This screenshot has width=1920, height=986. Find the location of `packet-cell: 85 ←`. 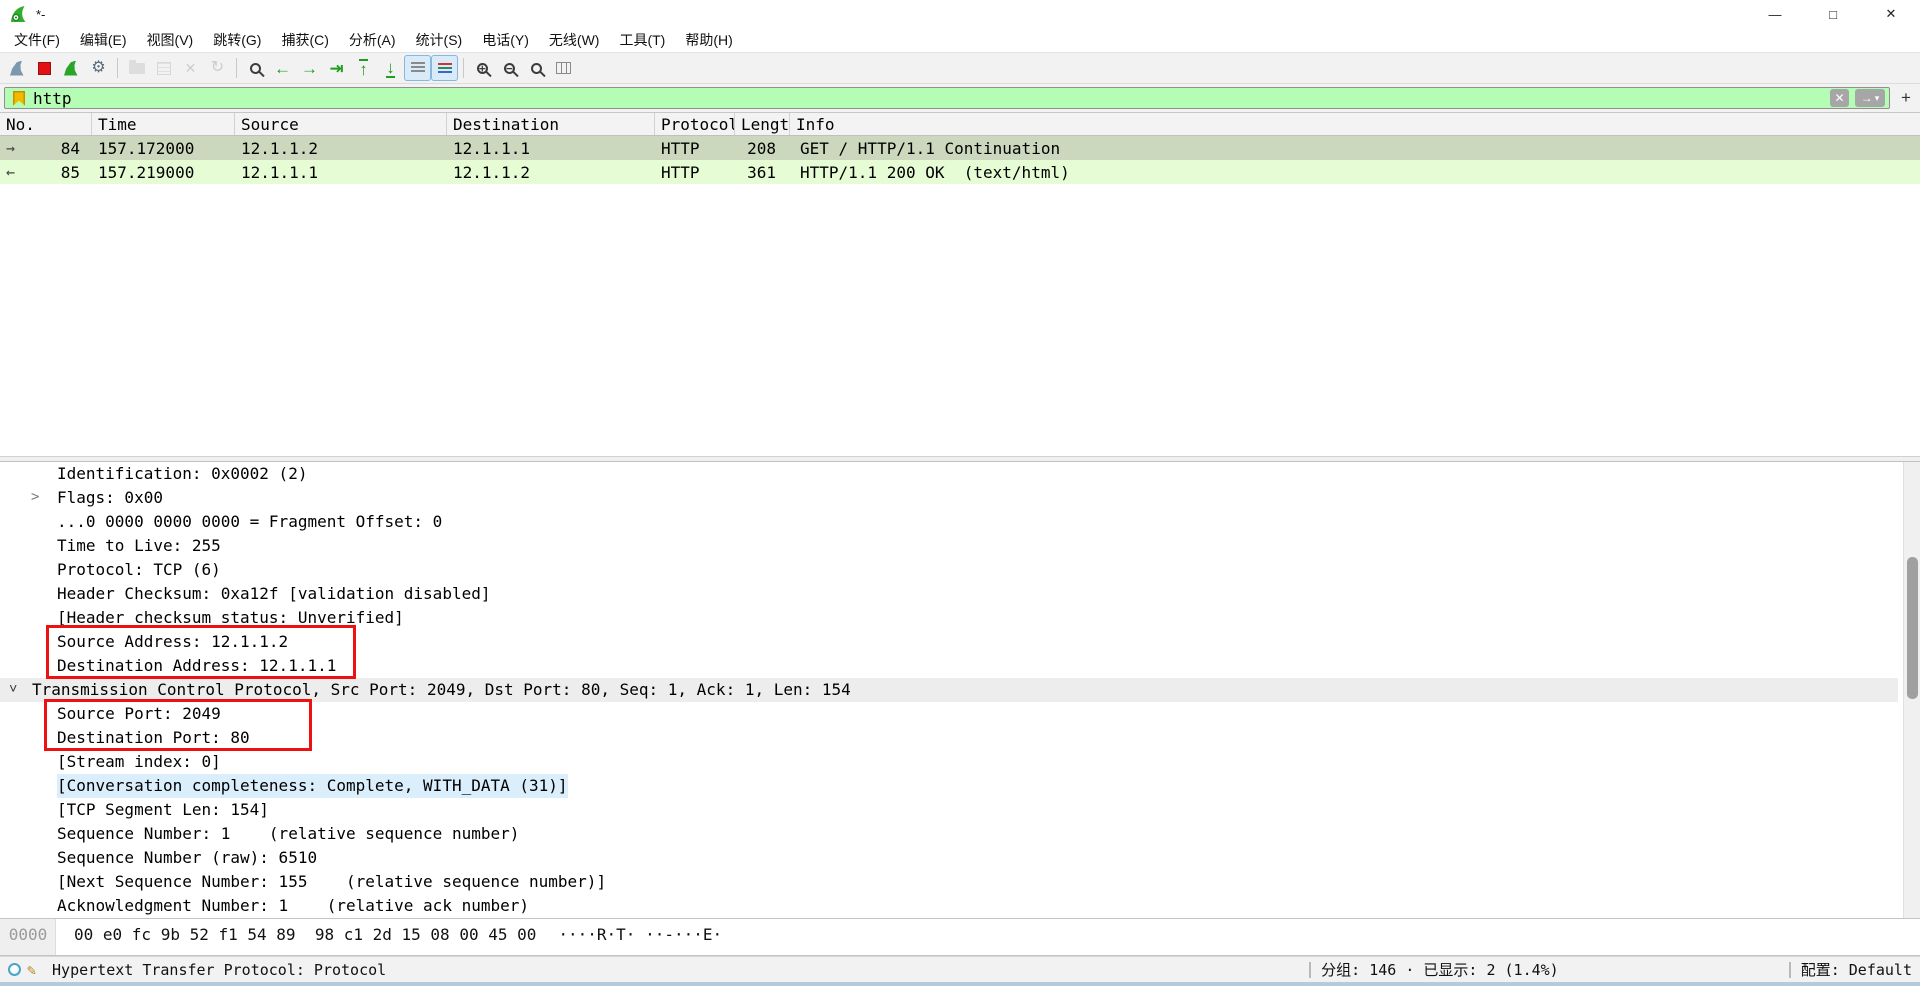

packet-cell: 85 ← is located at coordinates (46, 172).